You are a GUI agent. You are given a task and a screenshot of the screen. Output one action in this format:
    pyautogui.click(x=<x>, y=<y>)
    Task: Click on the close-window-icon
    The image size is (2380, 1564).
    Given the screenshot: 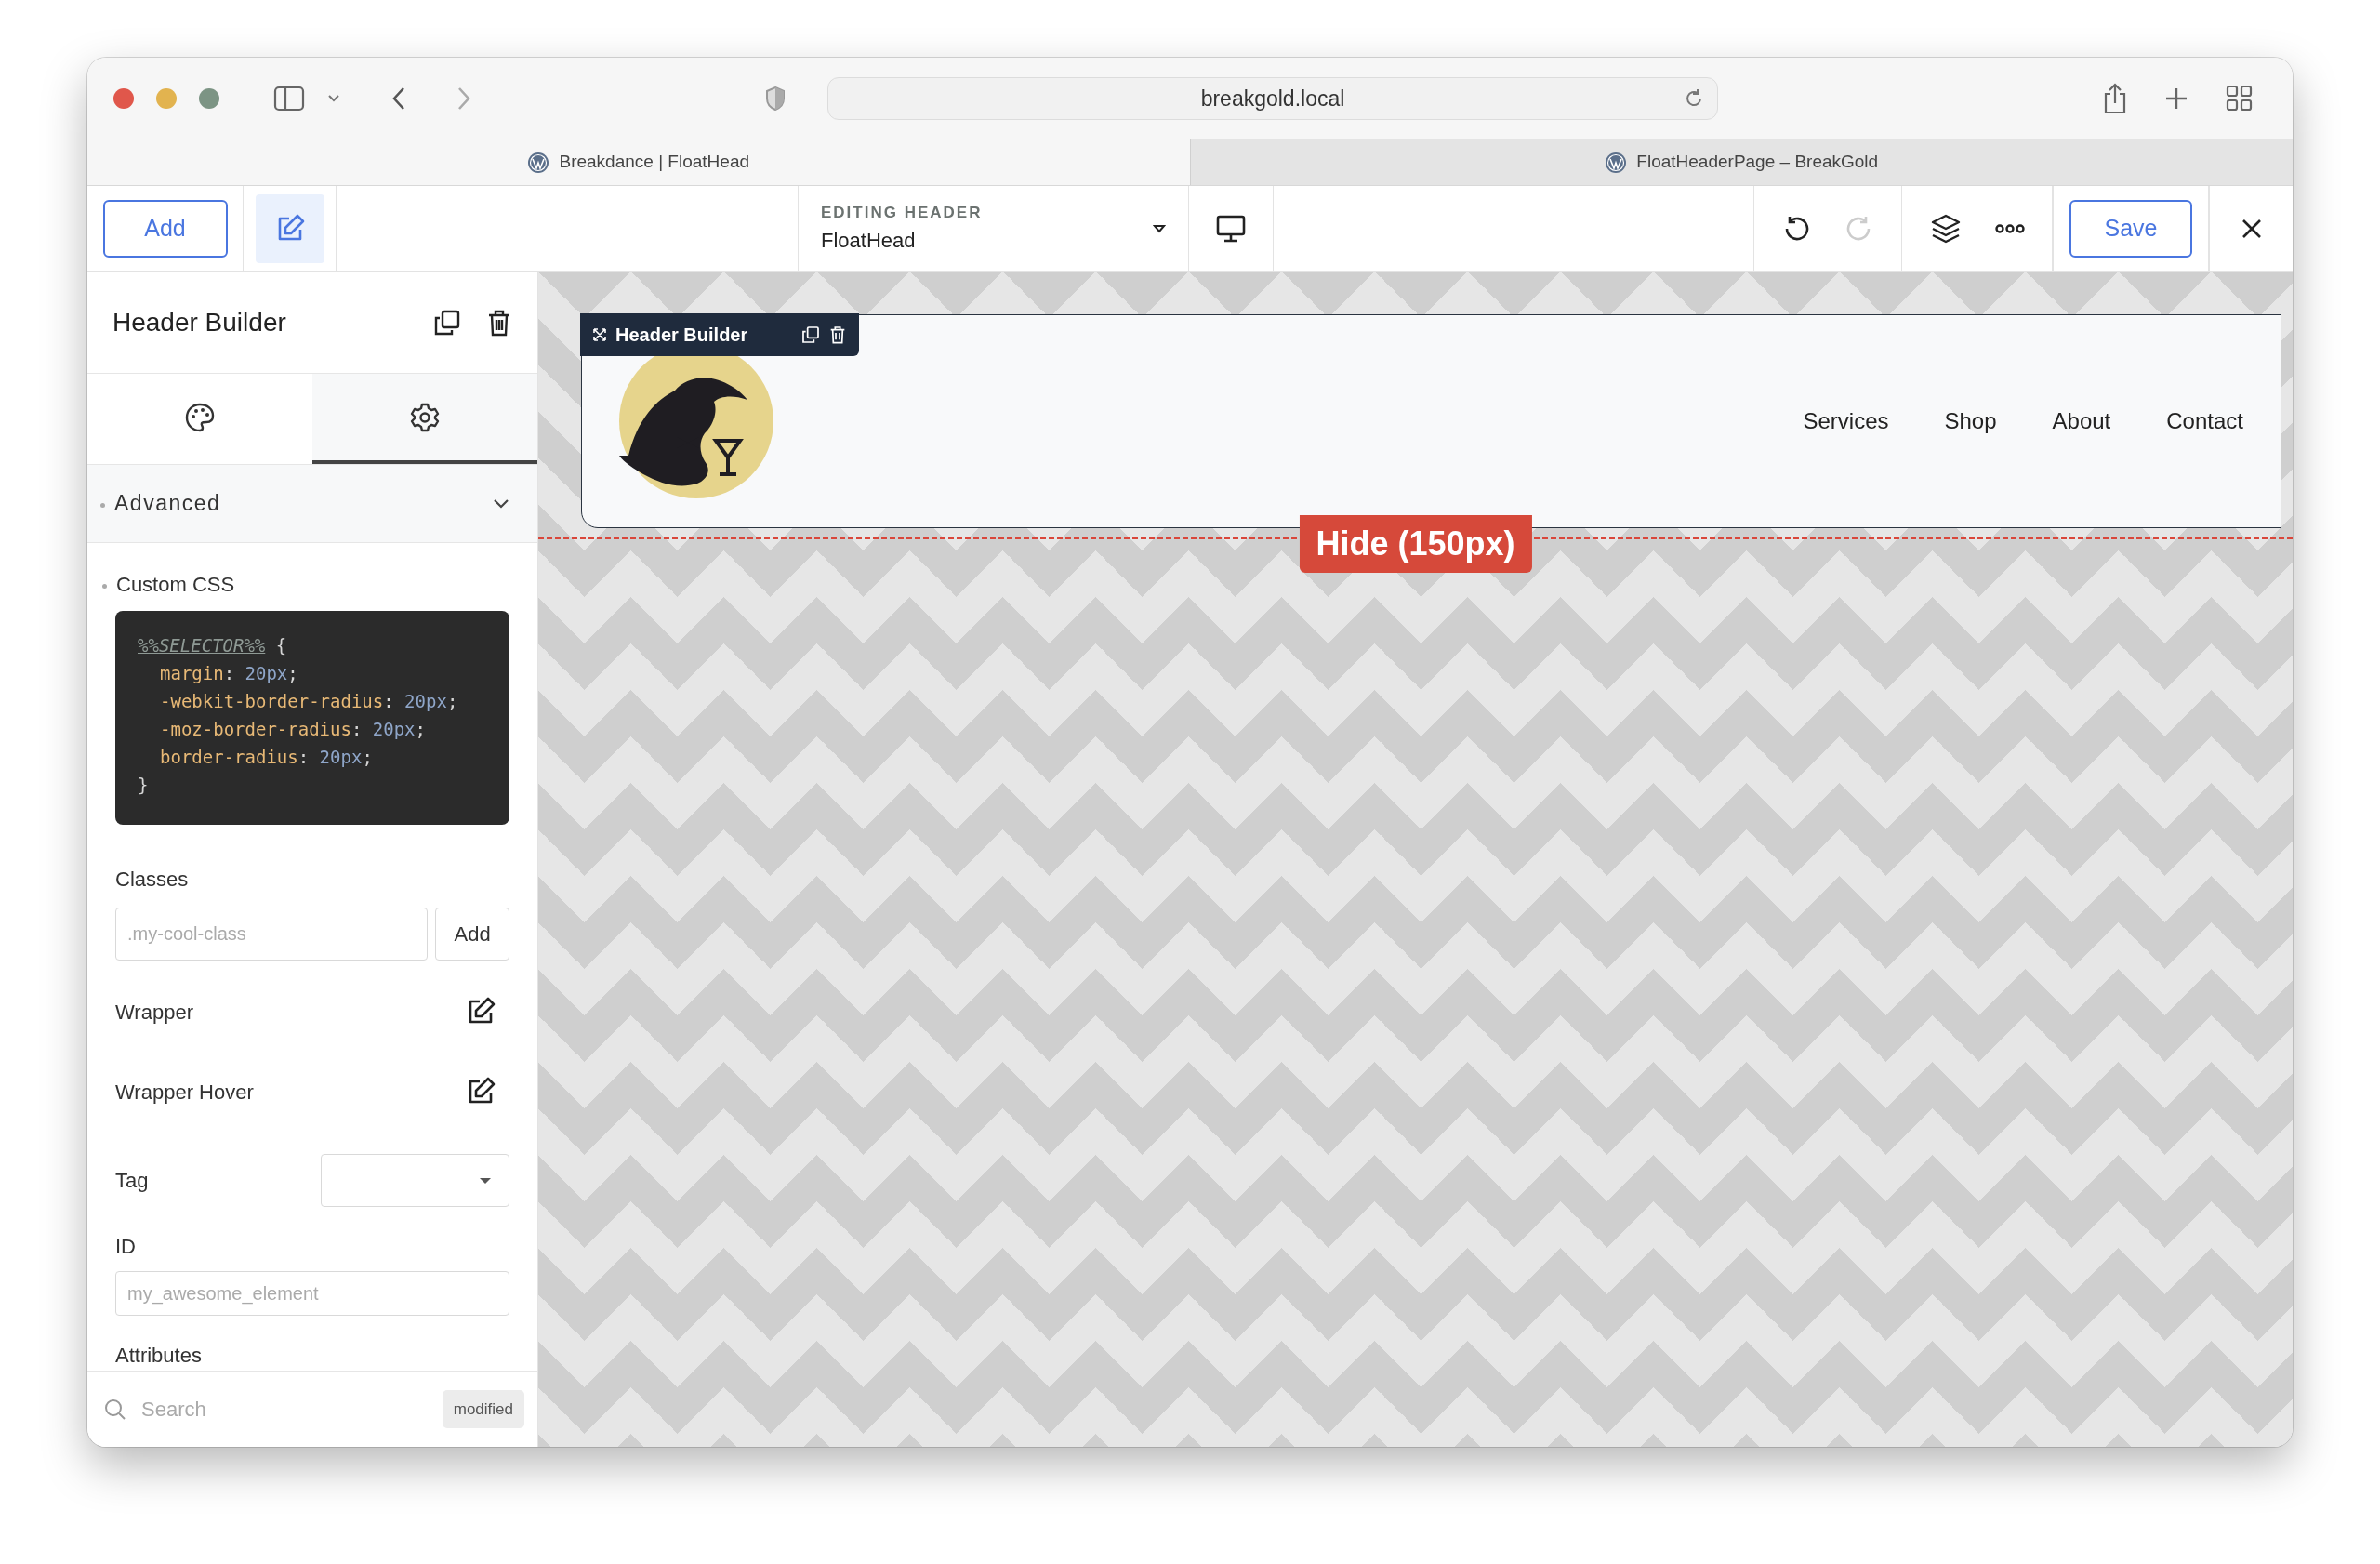 What is the action you would take?
    pyautogui.click(x=123, y=99)
    